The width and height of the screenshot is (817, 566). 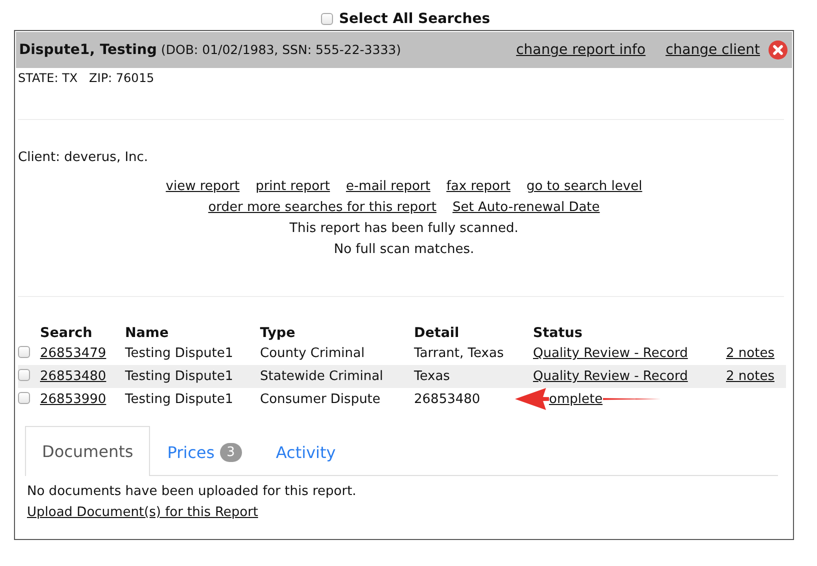 I want to click on column-header: Name, so click(x=147, y=332).